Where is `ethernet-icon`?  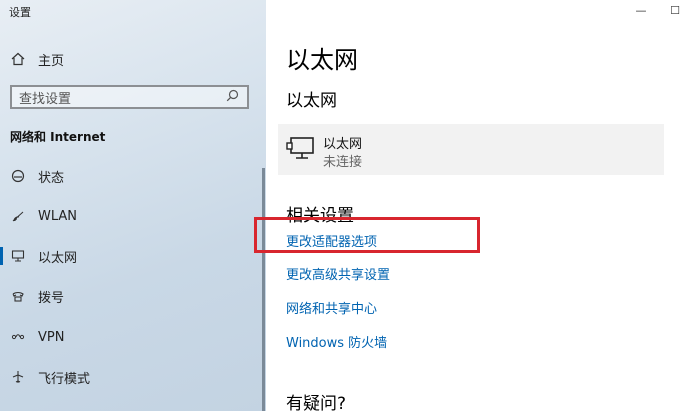 ethernet-icon is located at coordinates (18, 256).